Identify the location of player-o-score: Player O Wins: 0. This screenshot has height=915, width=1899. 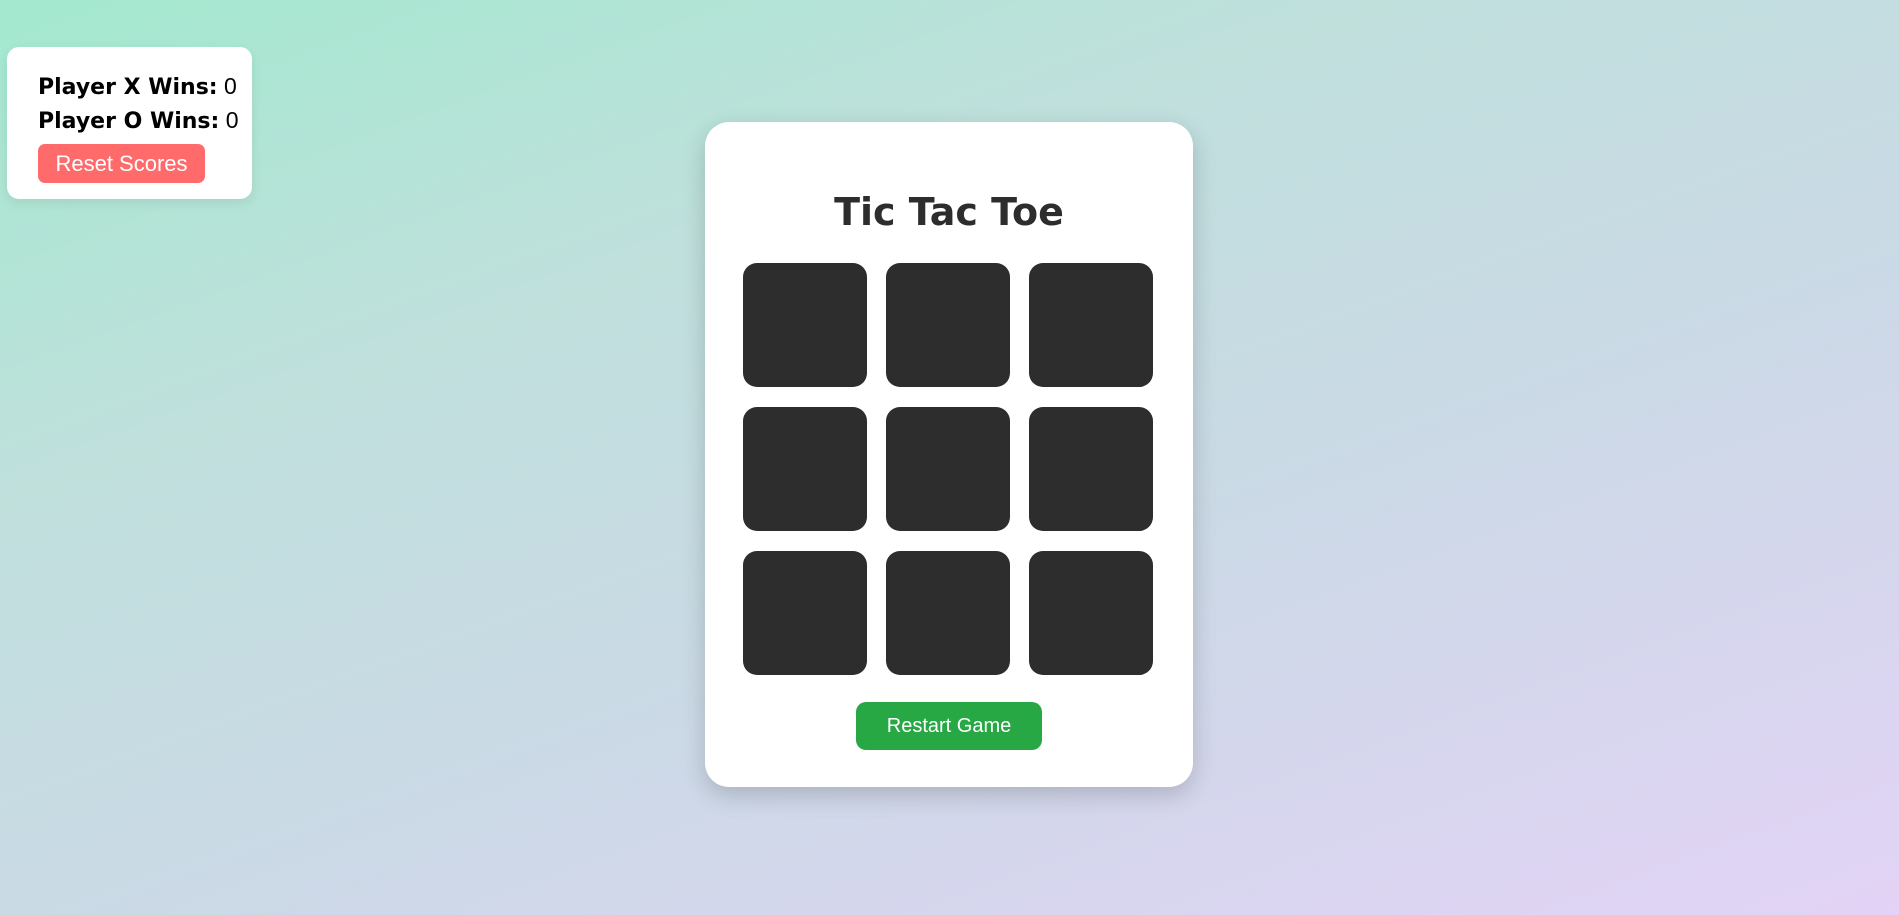
(145, 121).